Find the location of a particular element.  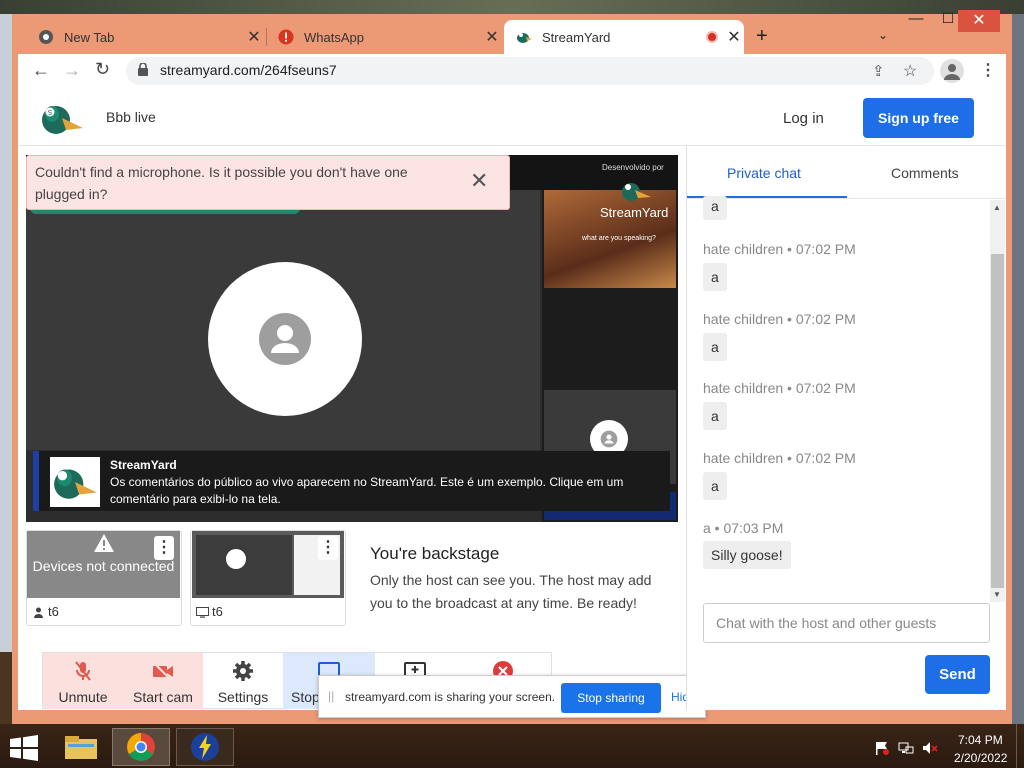

send-button: Send is located at coordinates (957, 674).